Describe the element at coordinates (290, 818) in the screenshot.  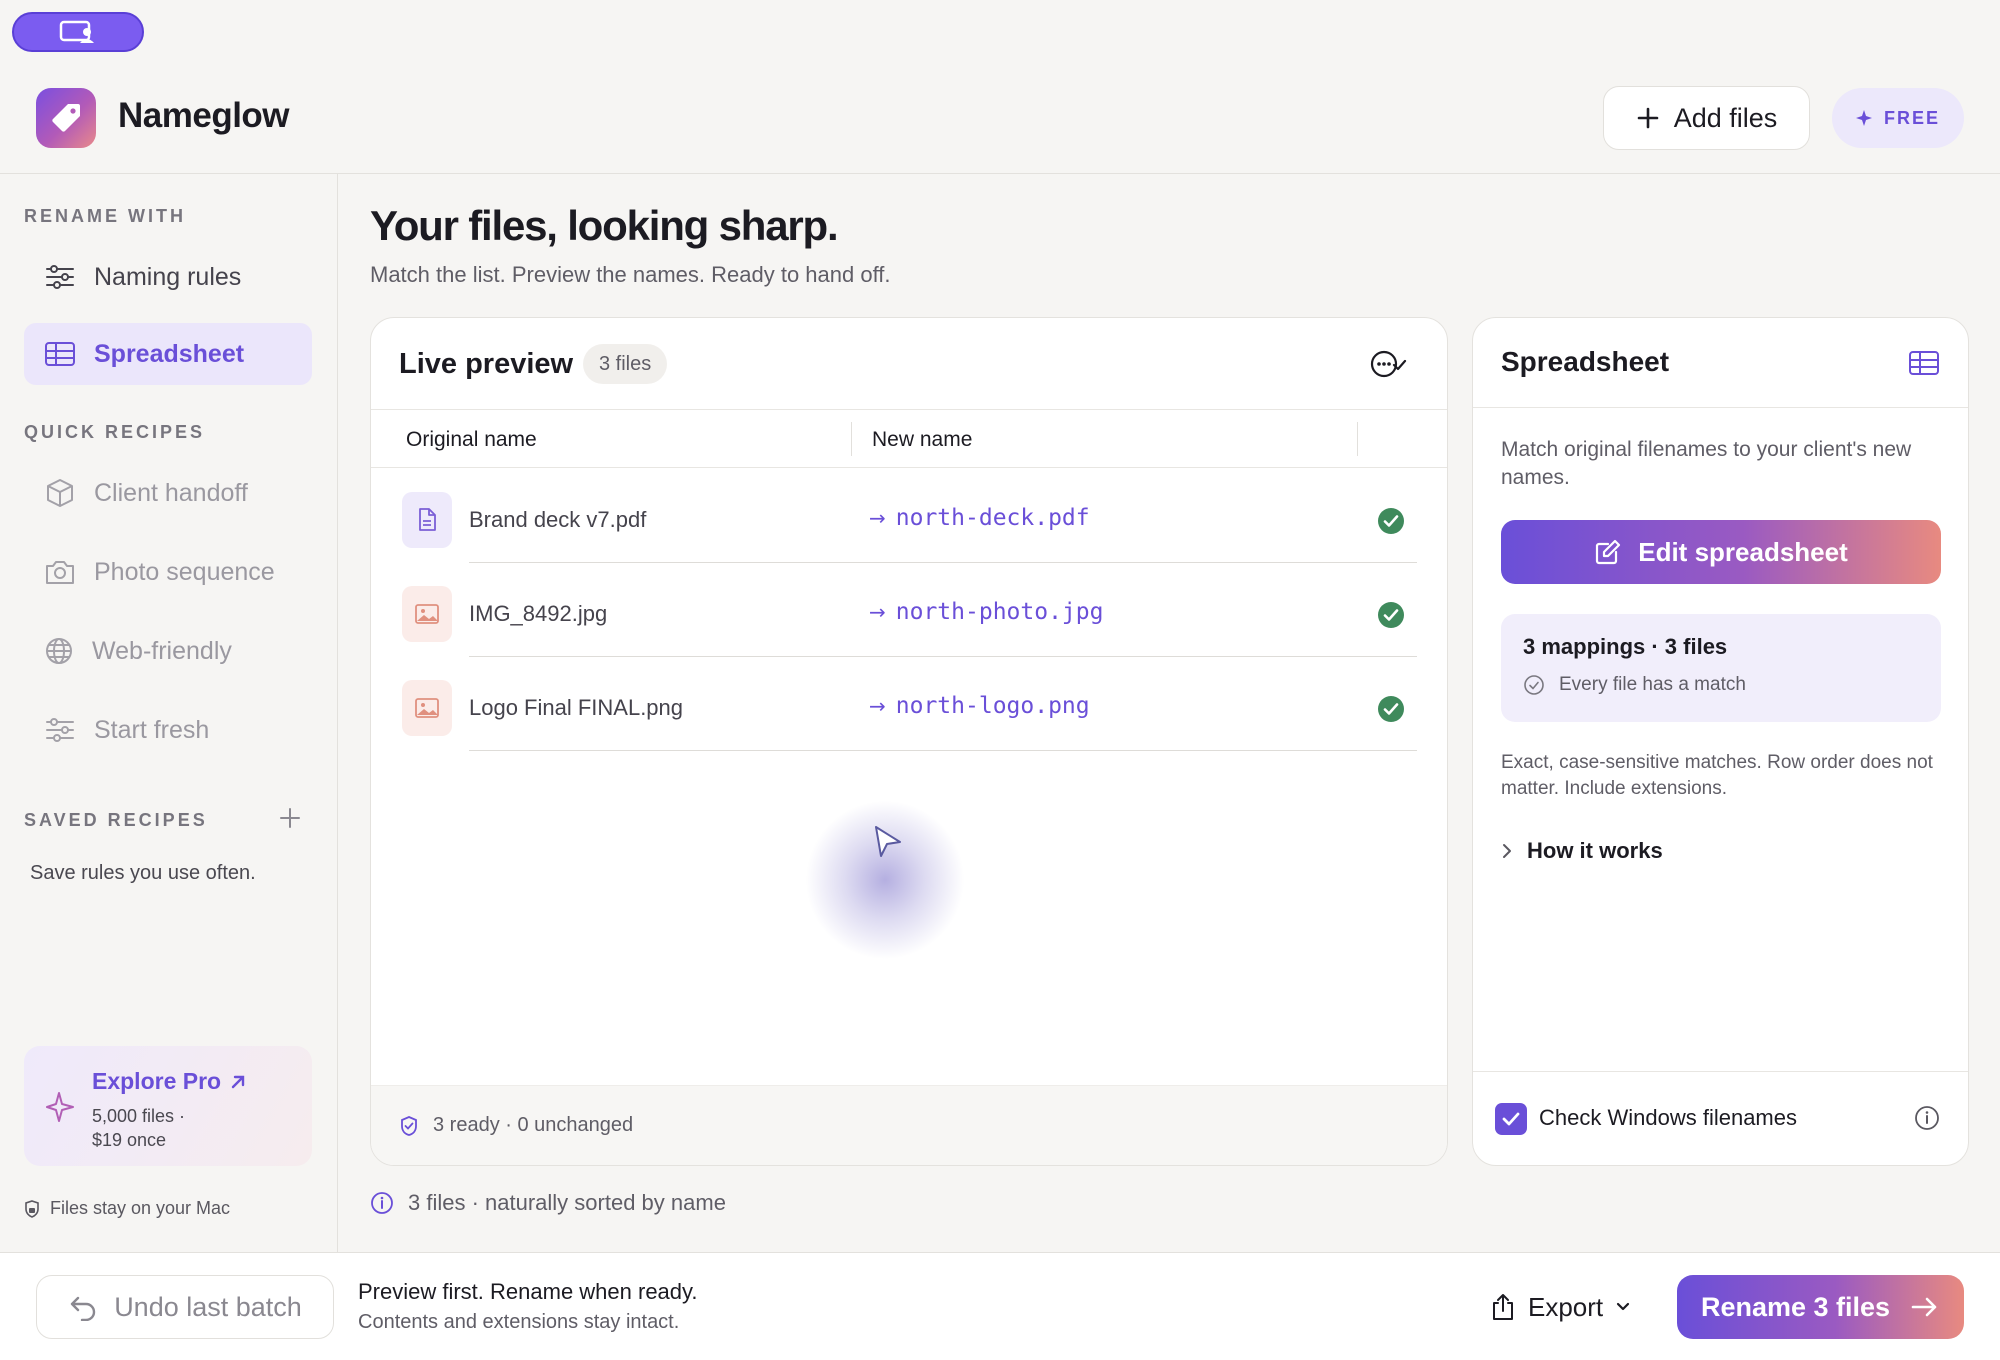
I see `add-saved-recipe-button` at that location.